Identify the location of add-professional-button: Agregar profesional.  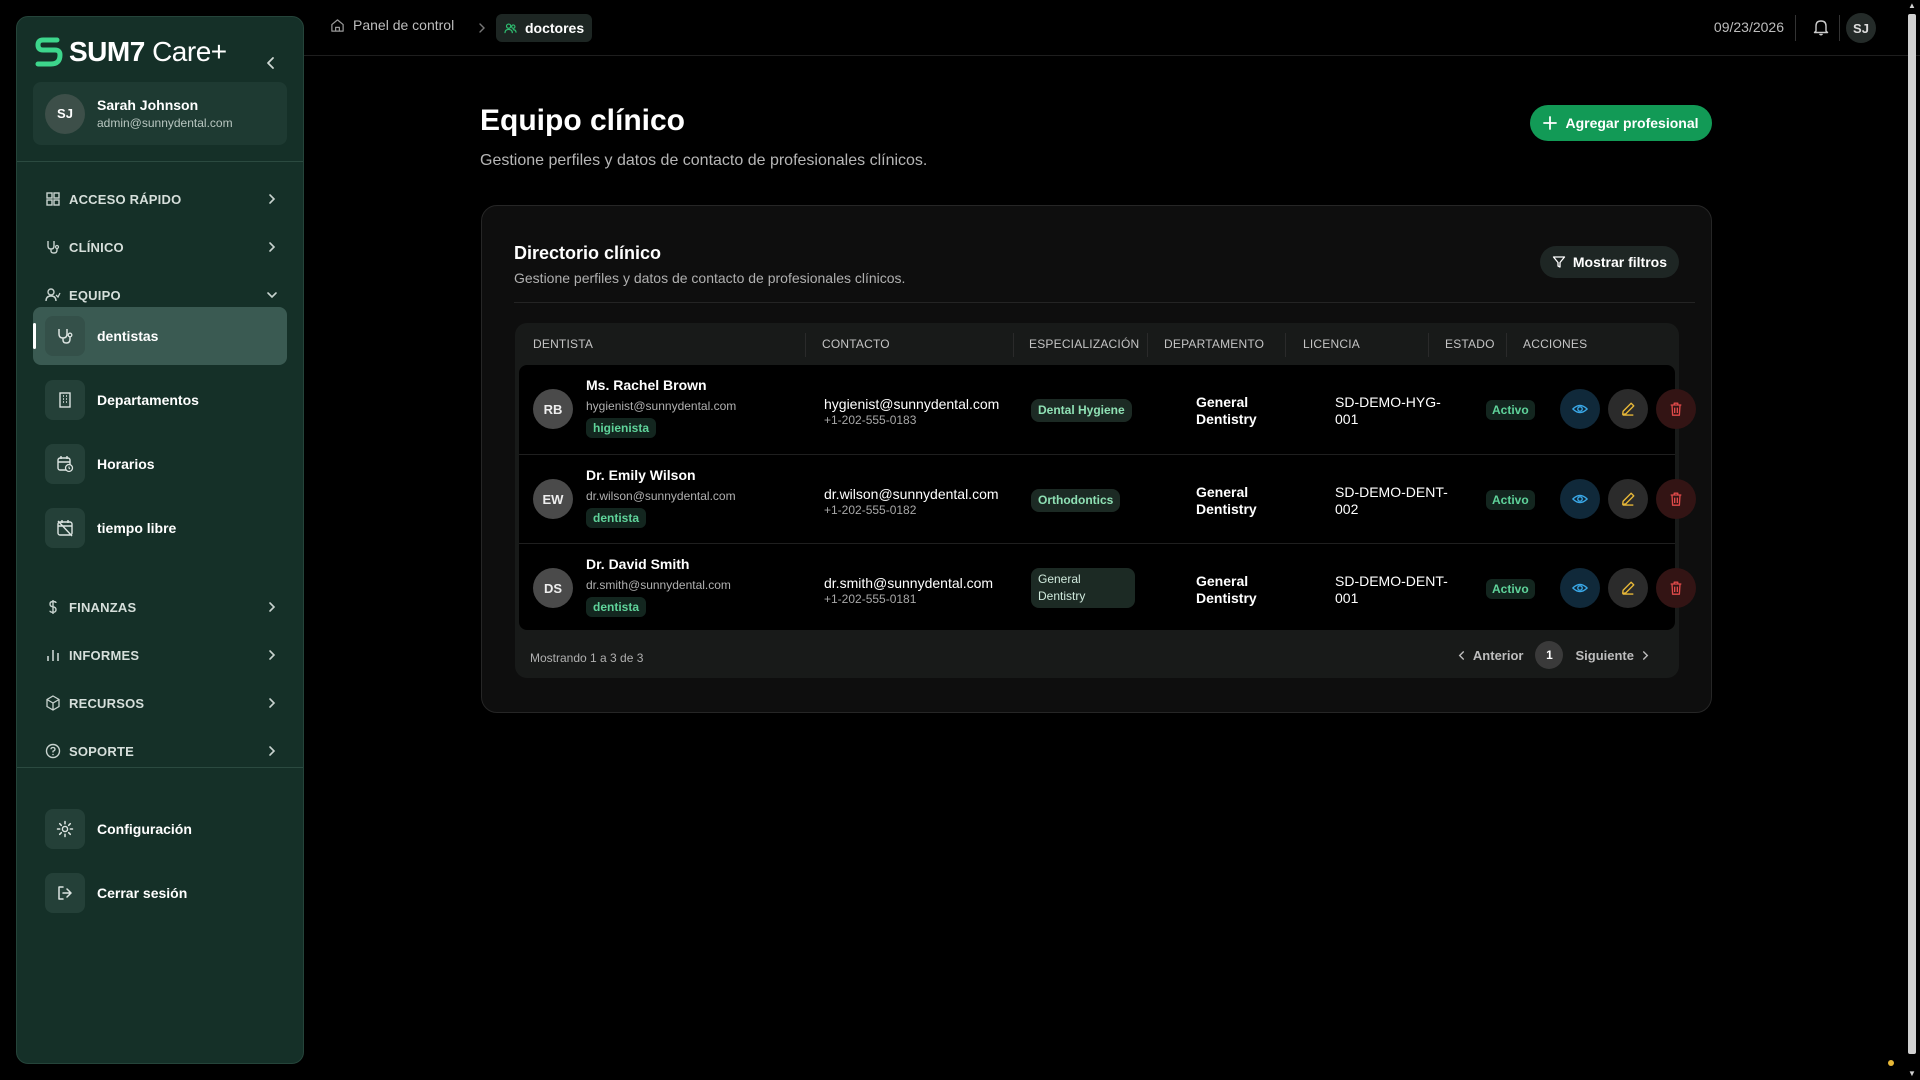
(1621, 123).